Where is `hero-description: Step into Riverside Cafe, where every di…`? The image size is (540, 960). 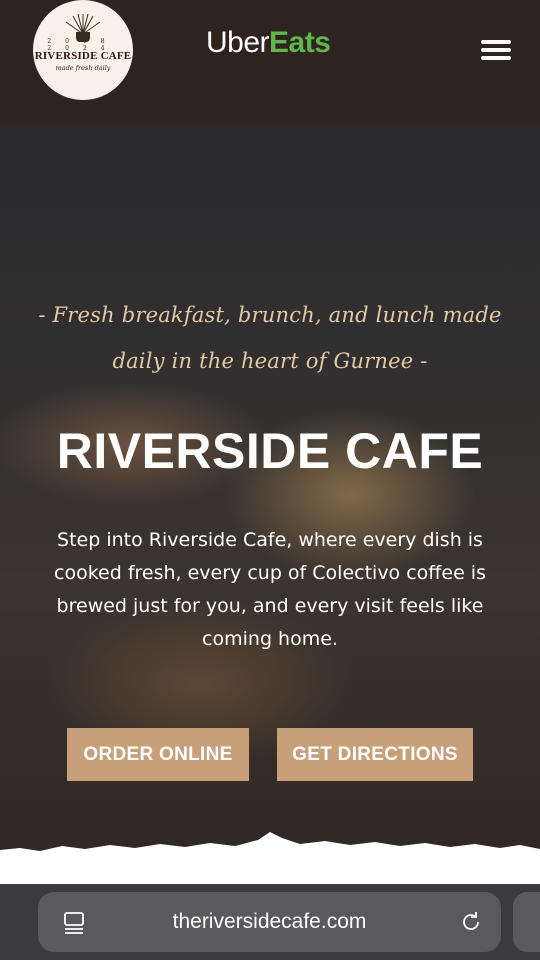
hero-description: Step into Riverside Cafe, where every di… is located at coordinates (270, 589).